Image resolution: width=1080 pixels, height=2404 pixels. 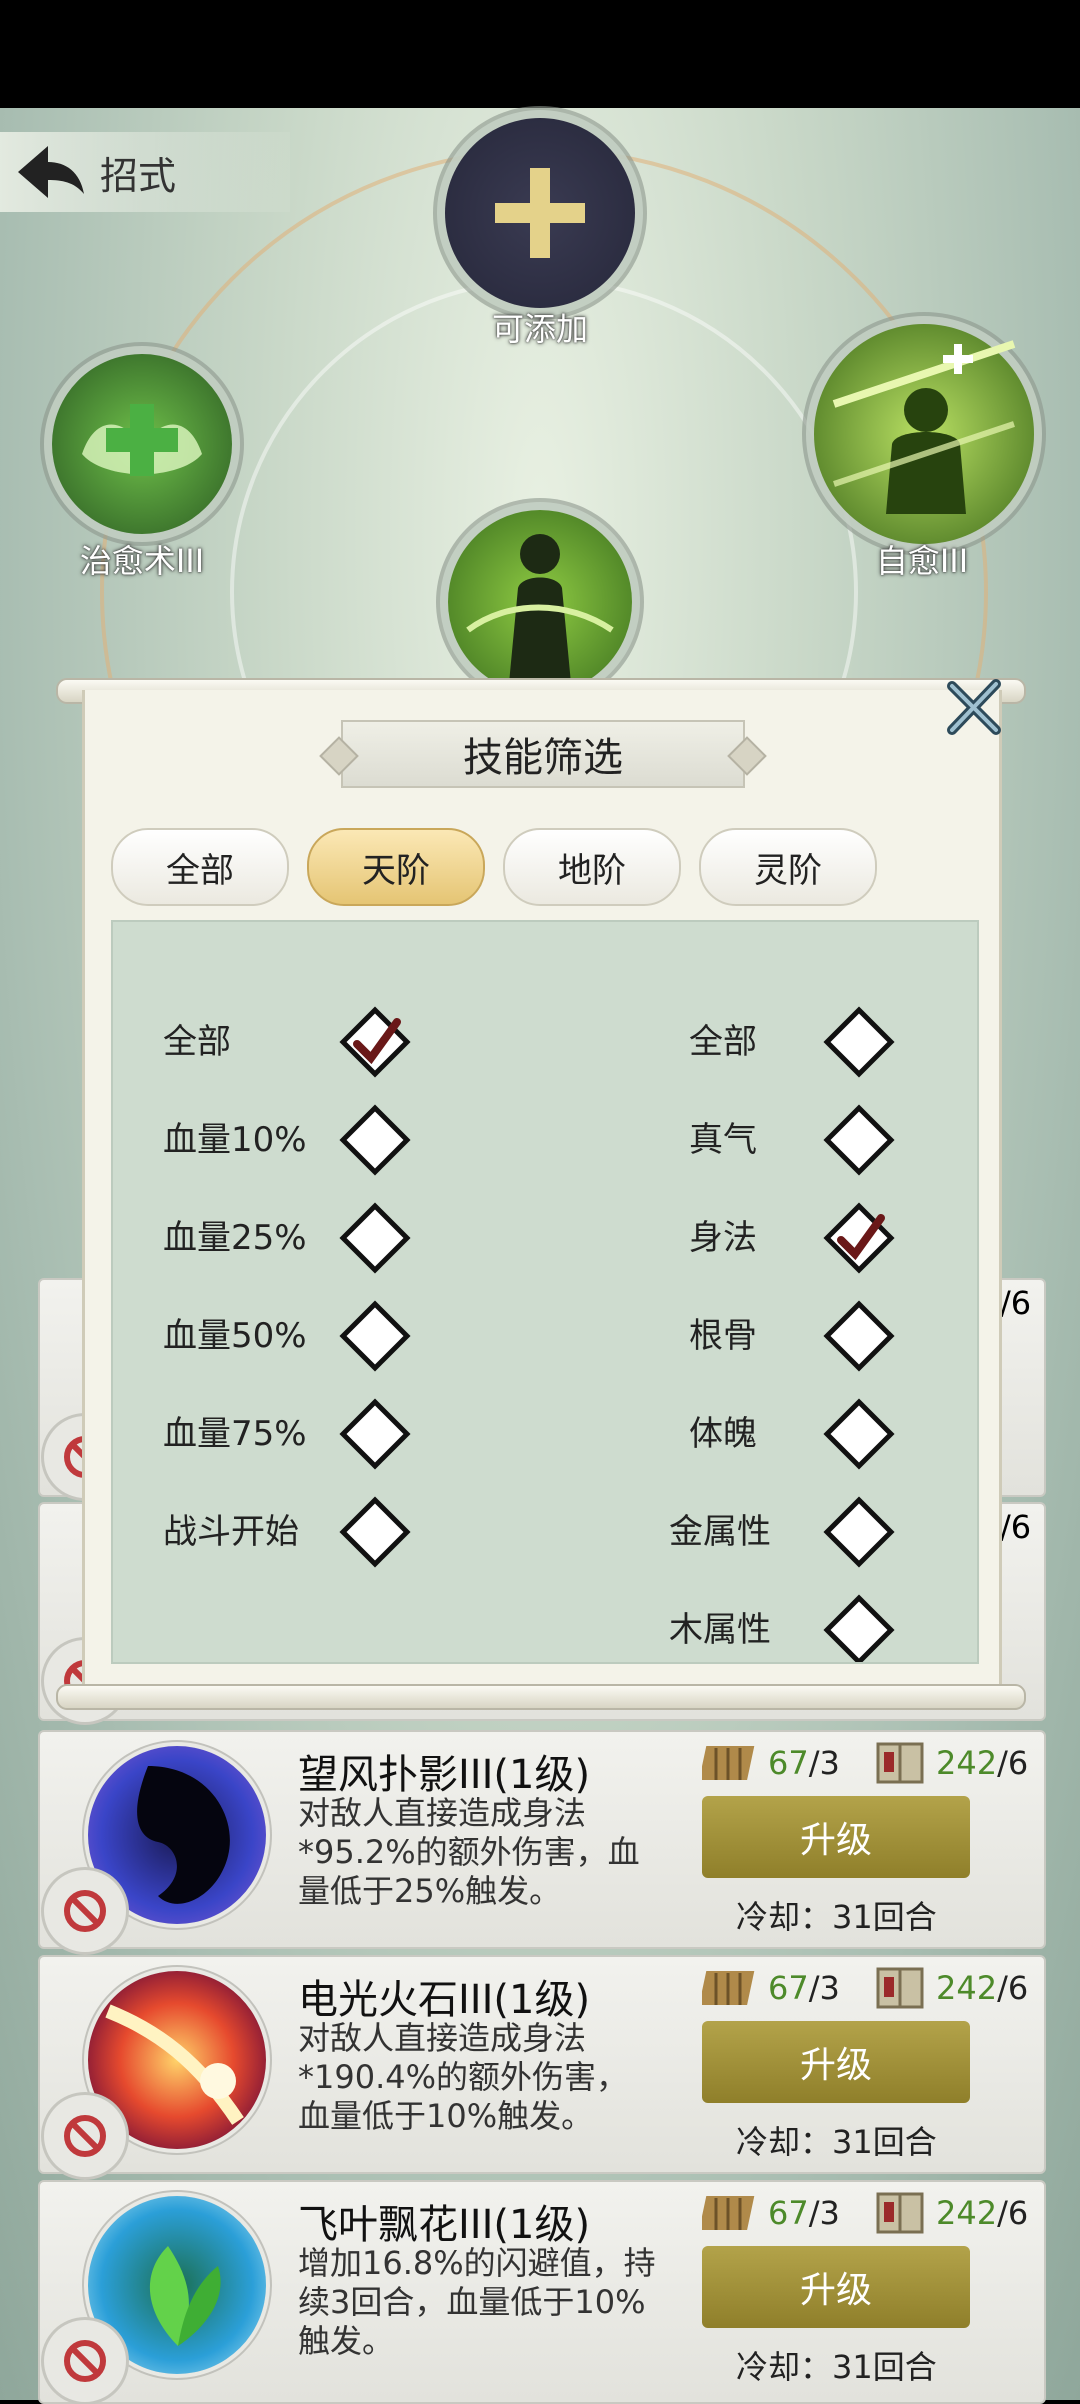 What do you see at coordinates (477, 2302) in the screenshot?
I see `skill-description: 增加16.8%的闪避值，持续3回合，血量低于10%触发。` at bounding box center [477, 2302].